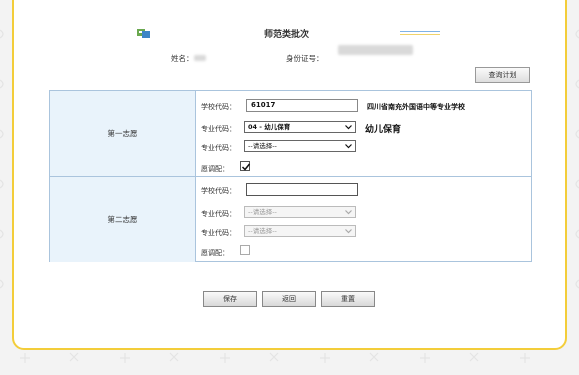  I want to click on major1-select: 04 - 幼儿保育, so click(300, 127).